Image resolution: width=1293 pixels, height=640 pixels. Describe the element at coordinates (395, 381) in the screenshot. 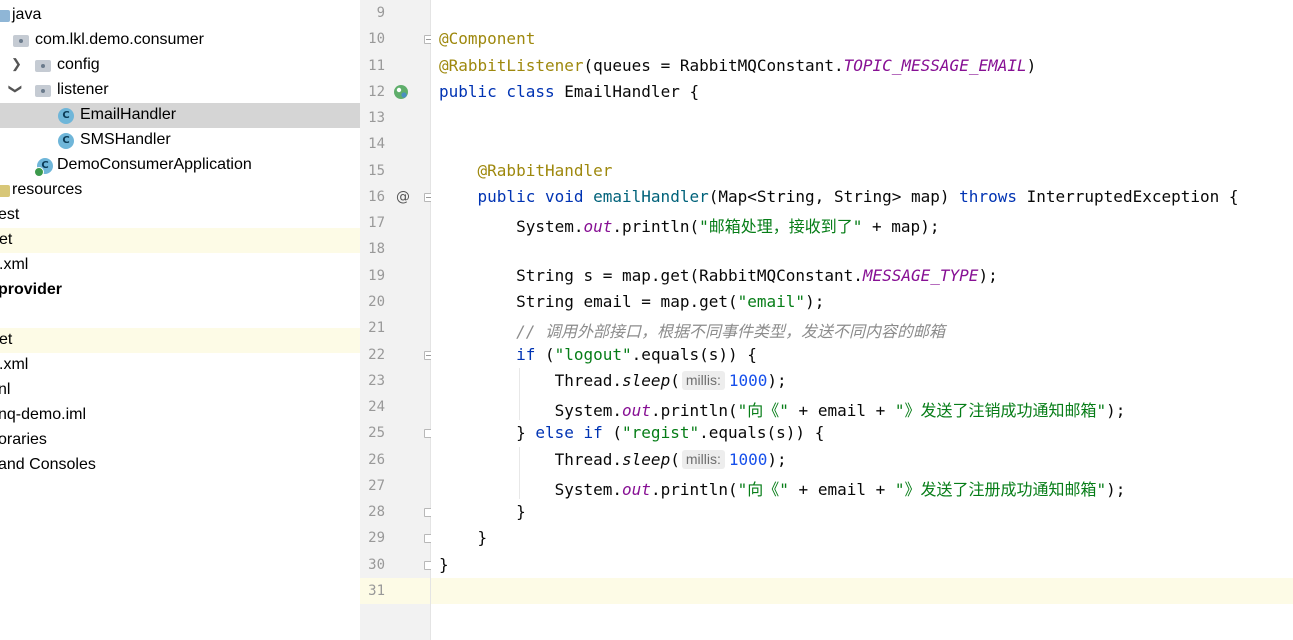

I see `gutter-line: 23` at that location.